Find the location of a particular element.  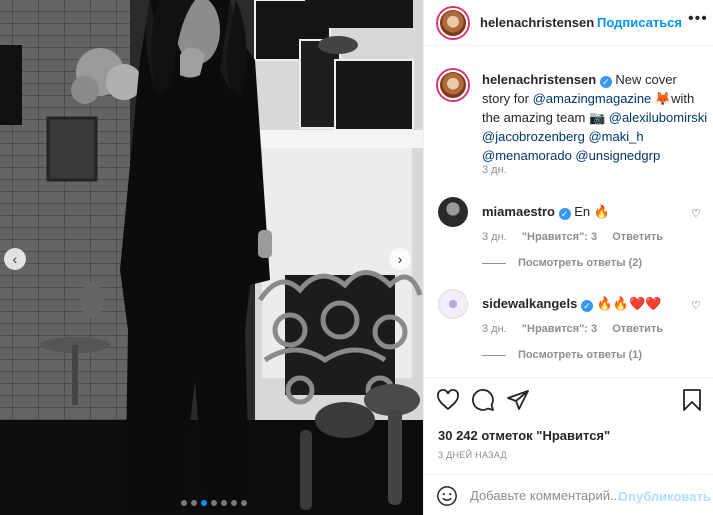

mention-link: @menamorado is located at coordinates (527, 155).